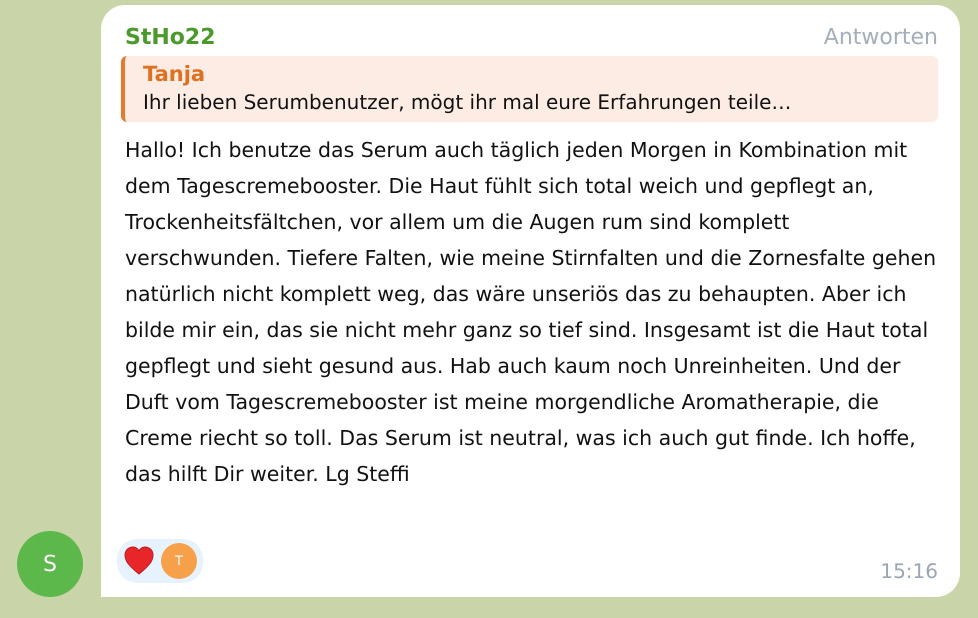 This screenshot has width=978, height=618. I want to click on reactor-avatar: T, so click(179, 561).